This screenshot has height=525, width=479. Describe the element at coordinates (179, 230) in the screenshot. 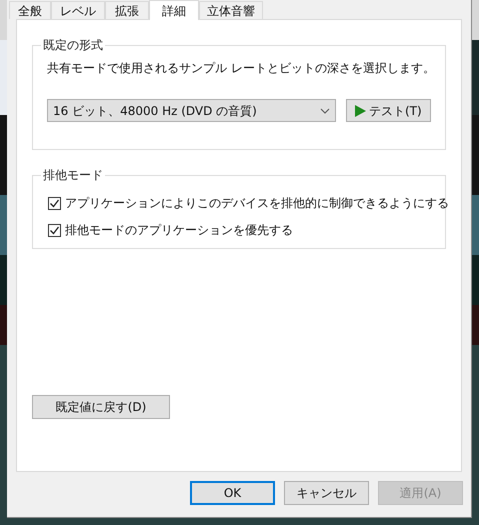

I see `checkbox-label: 排他モードのアプリケーションを優先する` at that location.